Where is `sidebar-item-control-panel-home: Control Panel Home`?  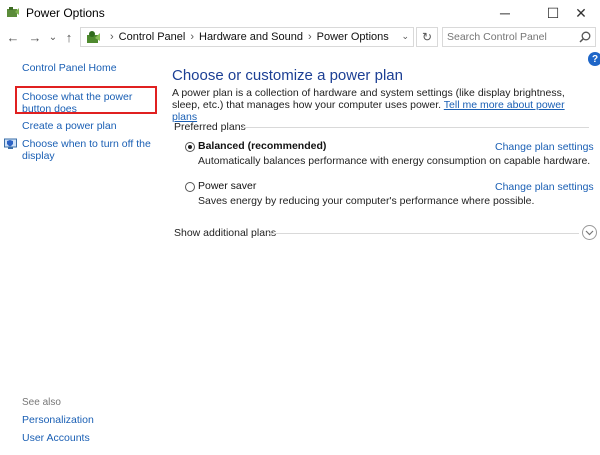
sidebar-item-control-panel-home: Control Panel Home is located at coordinates (69, 68).